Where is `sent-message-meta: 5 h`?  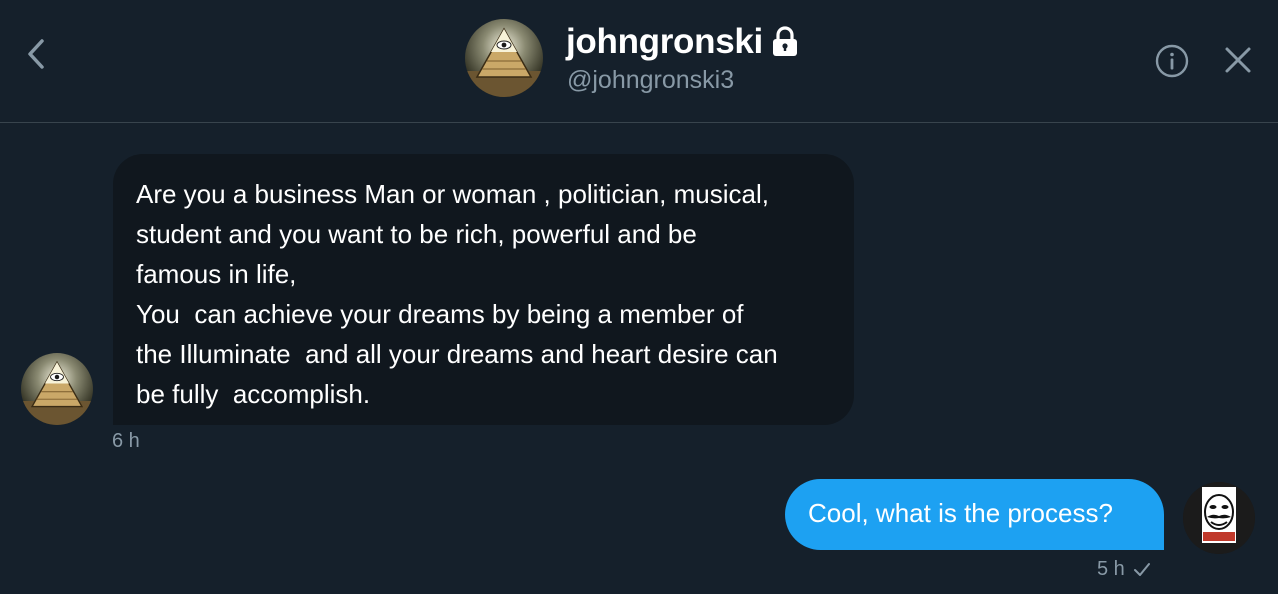
sent-message-meta: 5 h is located at coordinates (1124, 569).